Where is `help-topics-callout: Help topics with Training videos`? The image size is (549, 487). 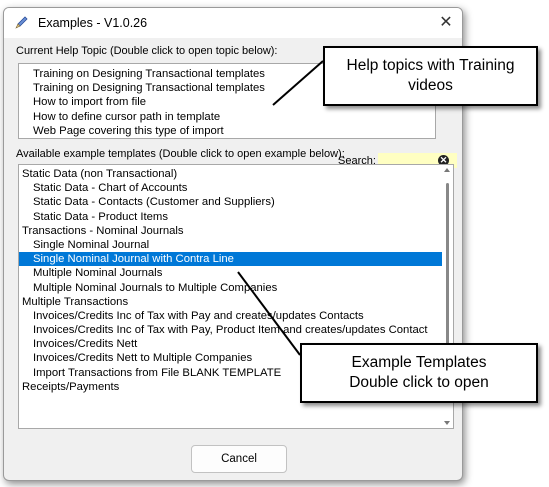
help-topics-callout: Help topics with Training videos is located at coordinates (430, 76).